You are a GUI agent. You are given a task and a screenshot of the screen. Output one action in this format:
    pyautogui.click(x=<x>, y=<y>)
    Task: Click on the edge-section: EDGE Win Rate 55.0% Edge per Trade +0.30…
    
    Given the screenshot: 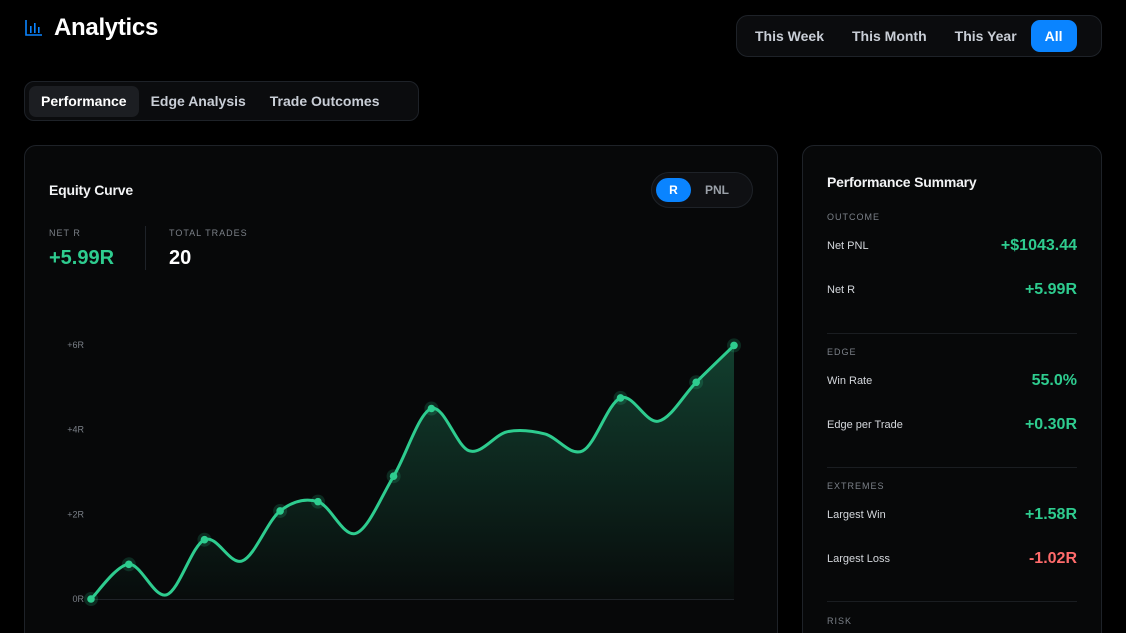 What is the action you would take?
    pyautogui.click(x=952, y=390)
    